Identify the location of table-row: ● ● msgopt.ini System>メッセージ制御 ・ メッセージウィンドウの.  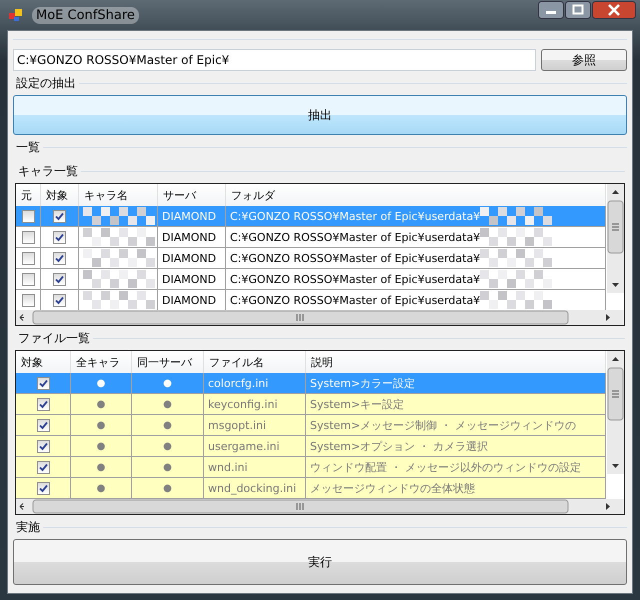
(311, 425).